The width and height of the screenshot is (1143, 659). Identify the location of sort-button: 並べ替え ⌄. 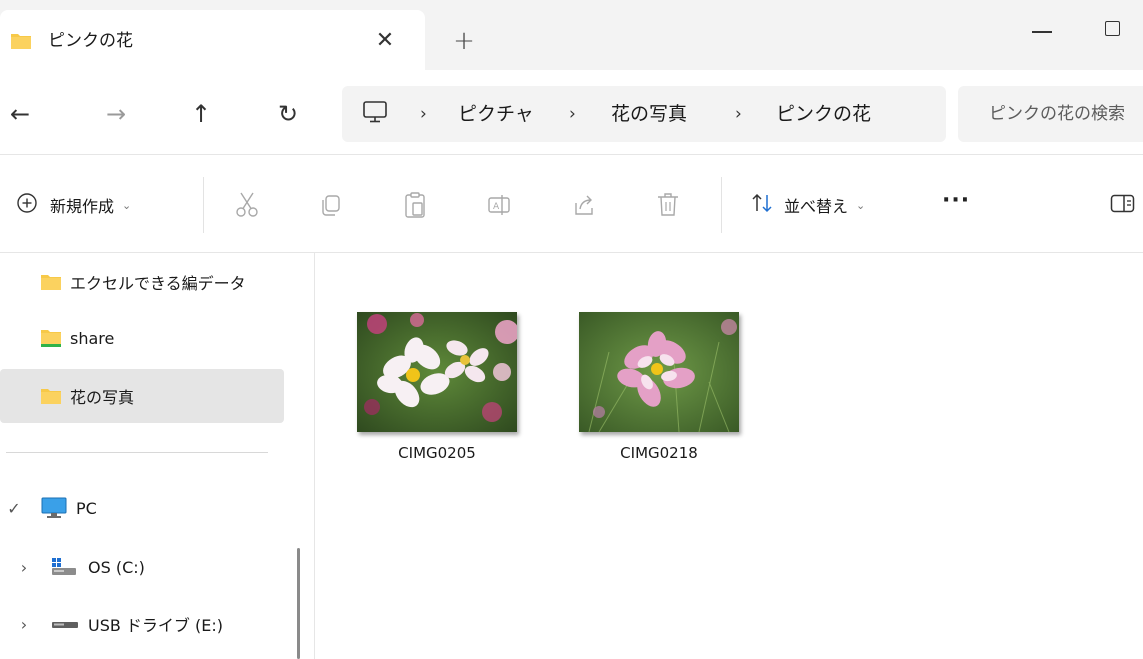
(807, 205).